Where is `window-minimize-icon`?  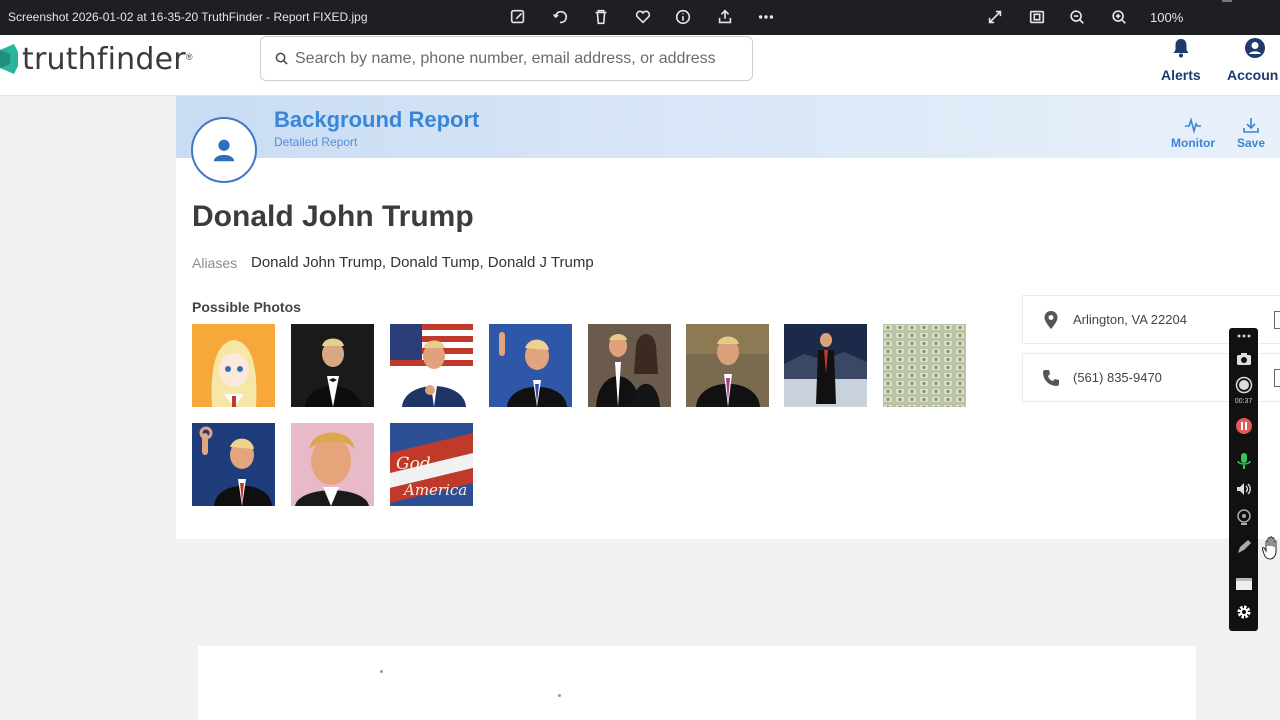
window-minimize-icon is located at coordinates (1227, 1).